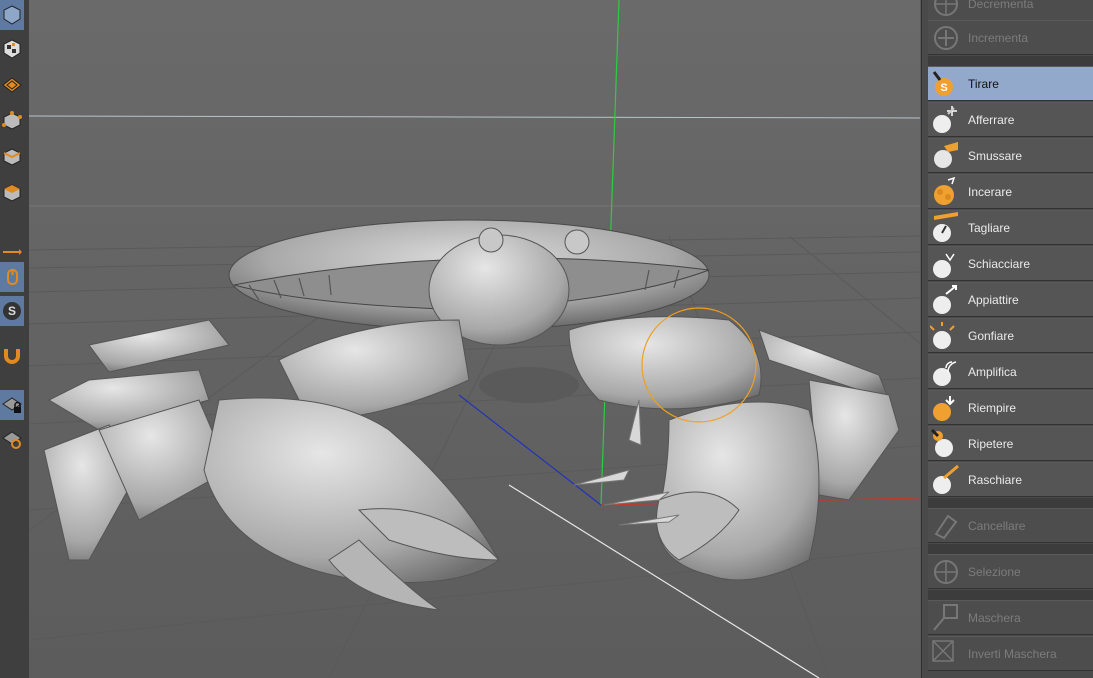 The image size is (1093, 678). I want to click on tool-maschera: Maschera, so click(1010, 617).